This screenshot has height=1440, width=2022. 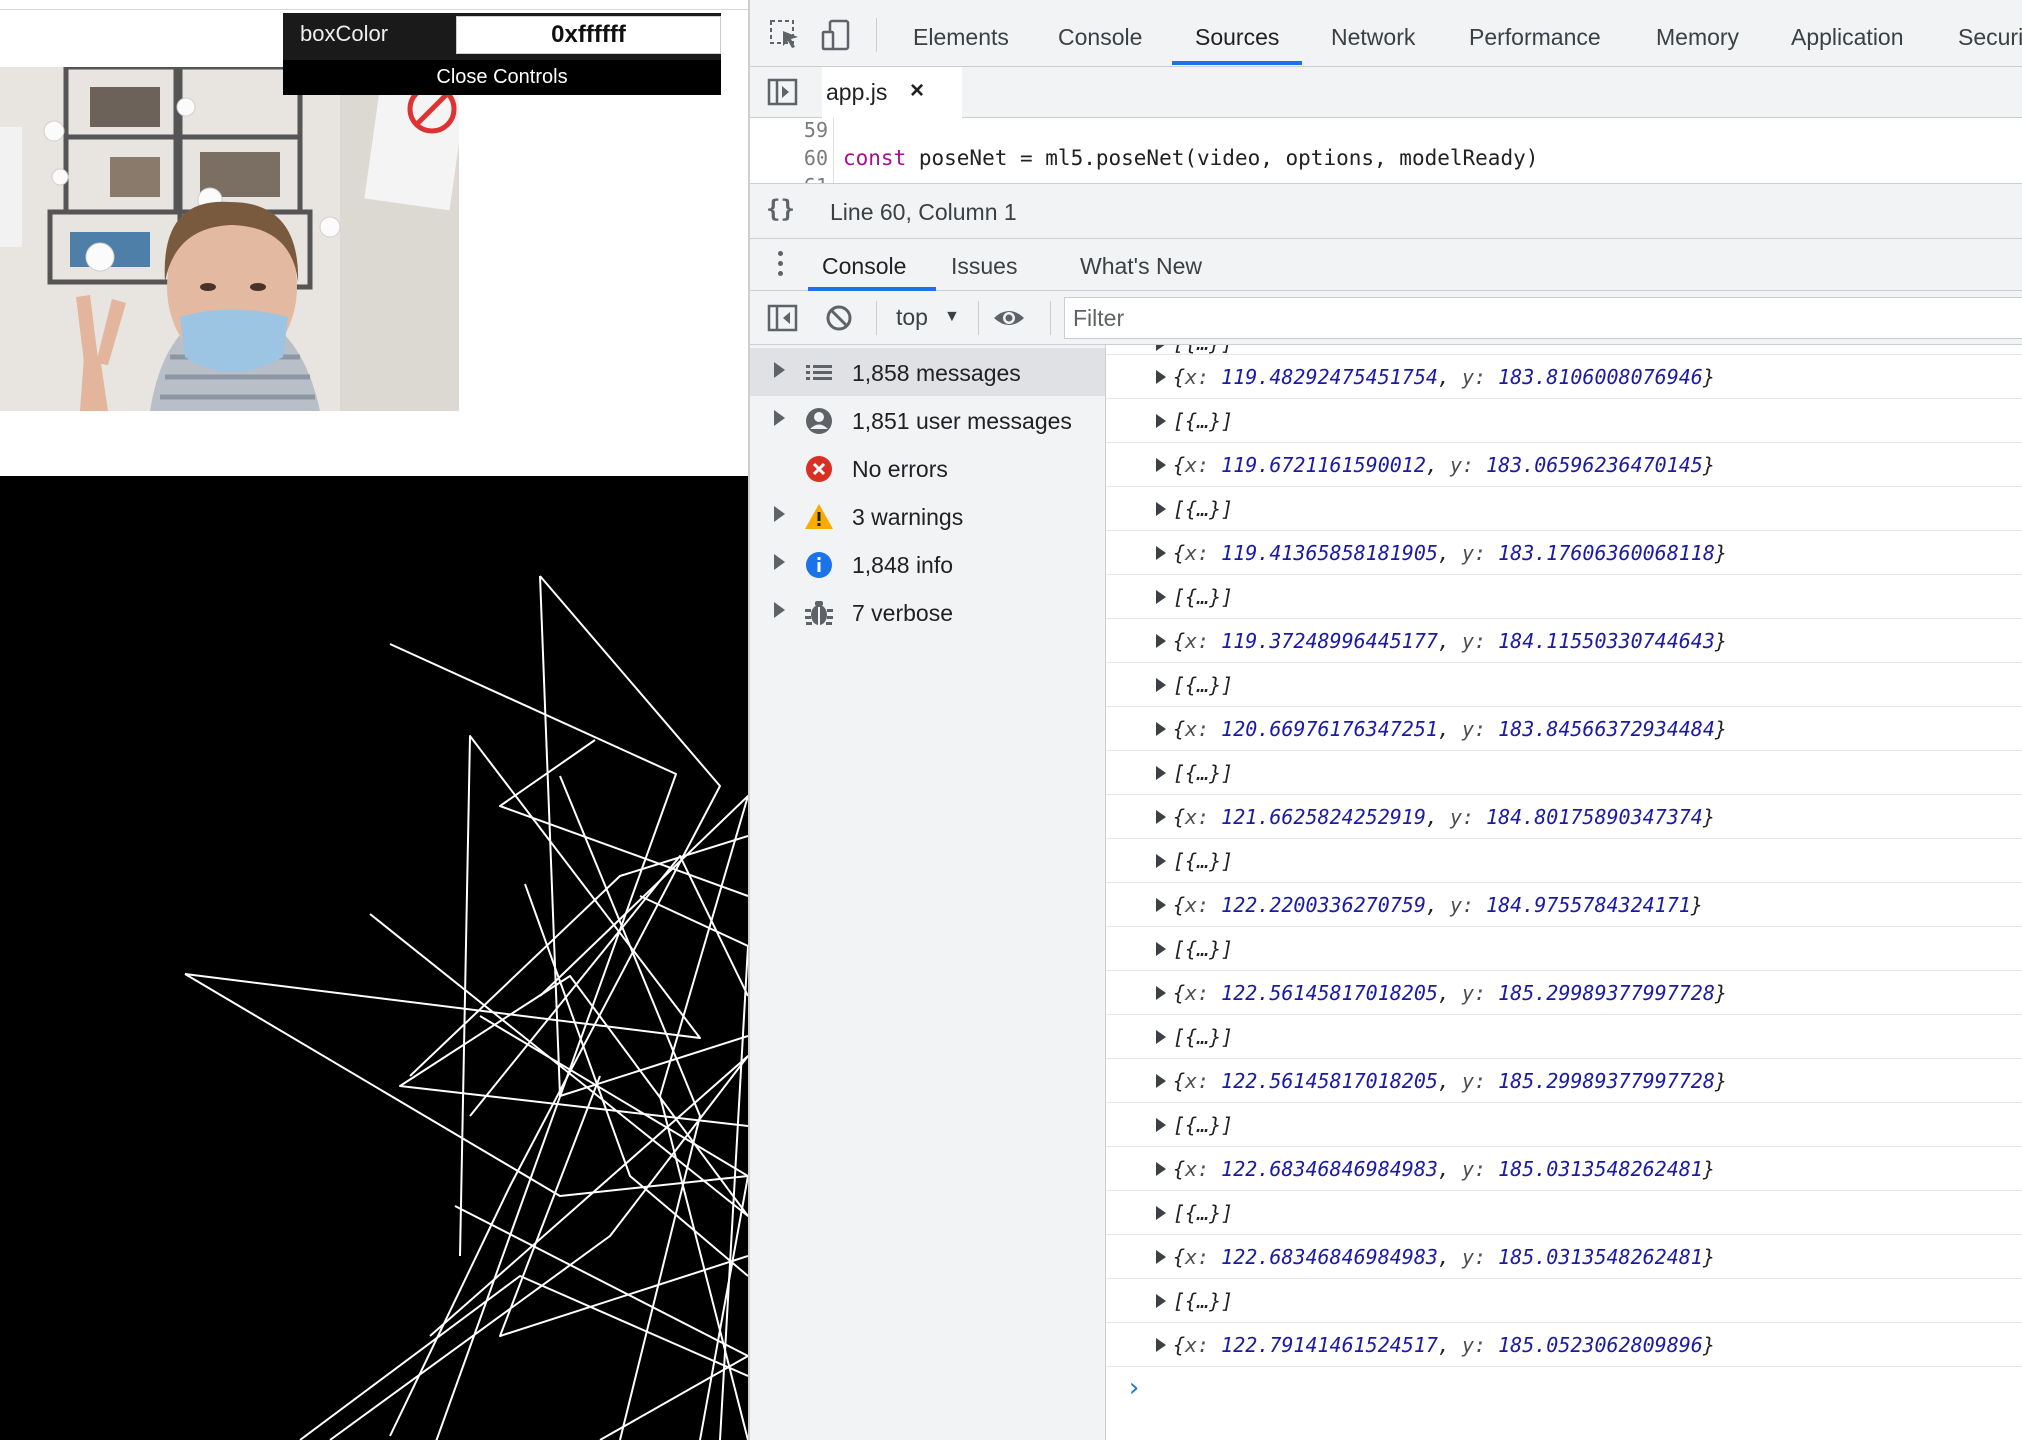 What do you see at coordinates (1600, 377) in the screenshot?
I see `log-value-y: 183.8106008076946` at bounding box center [1600, 377].